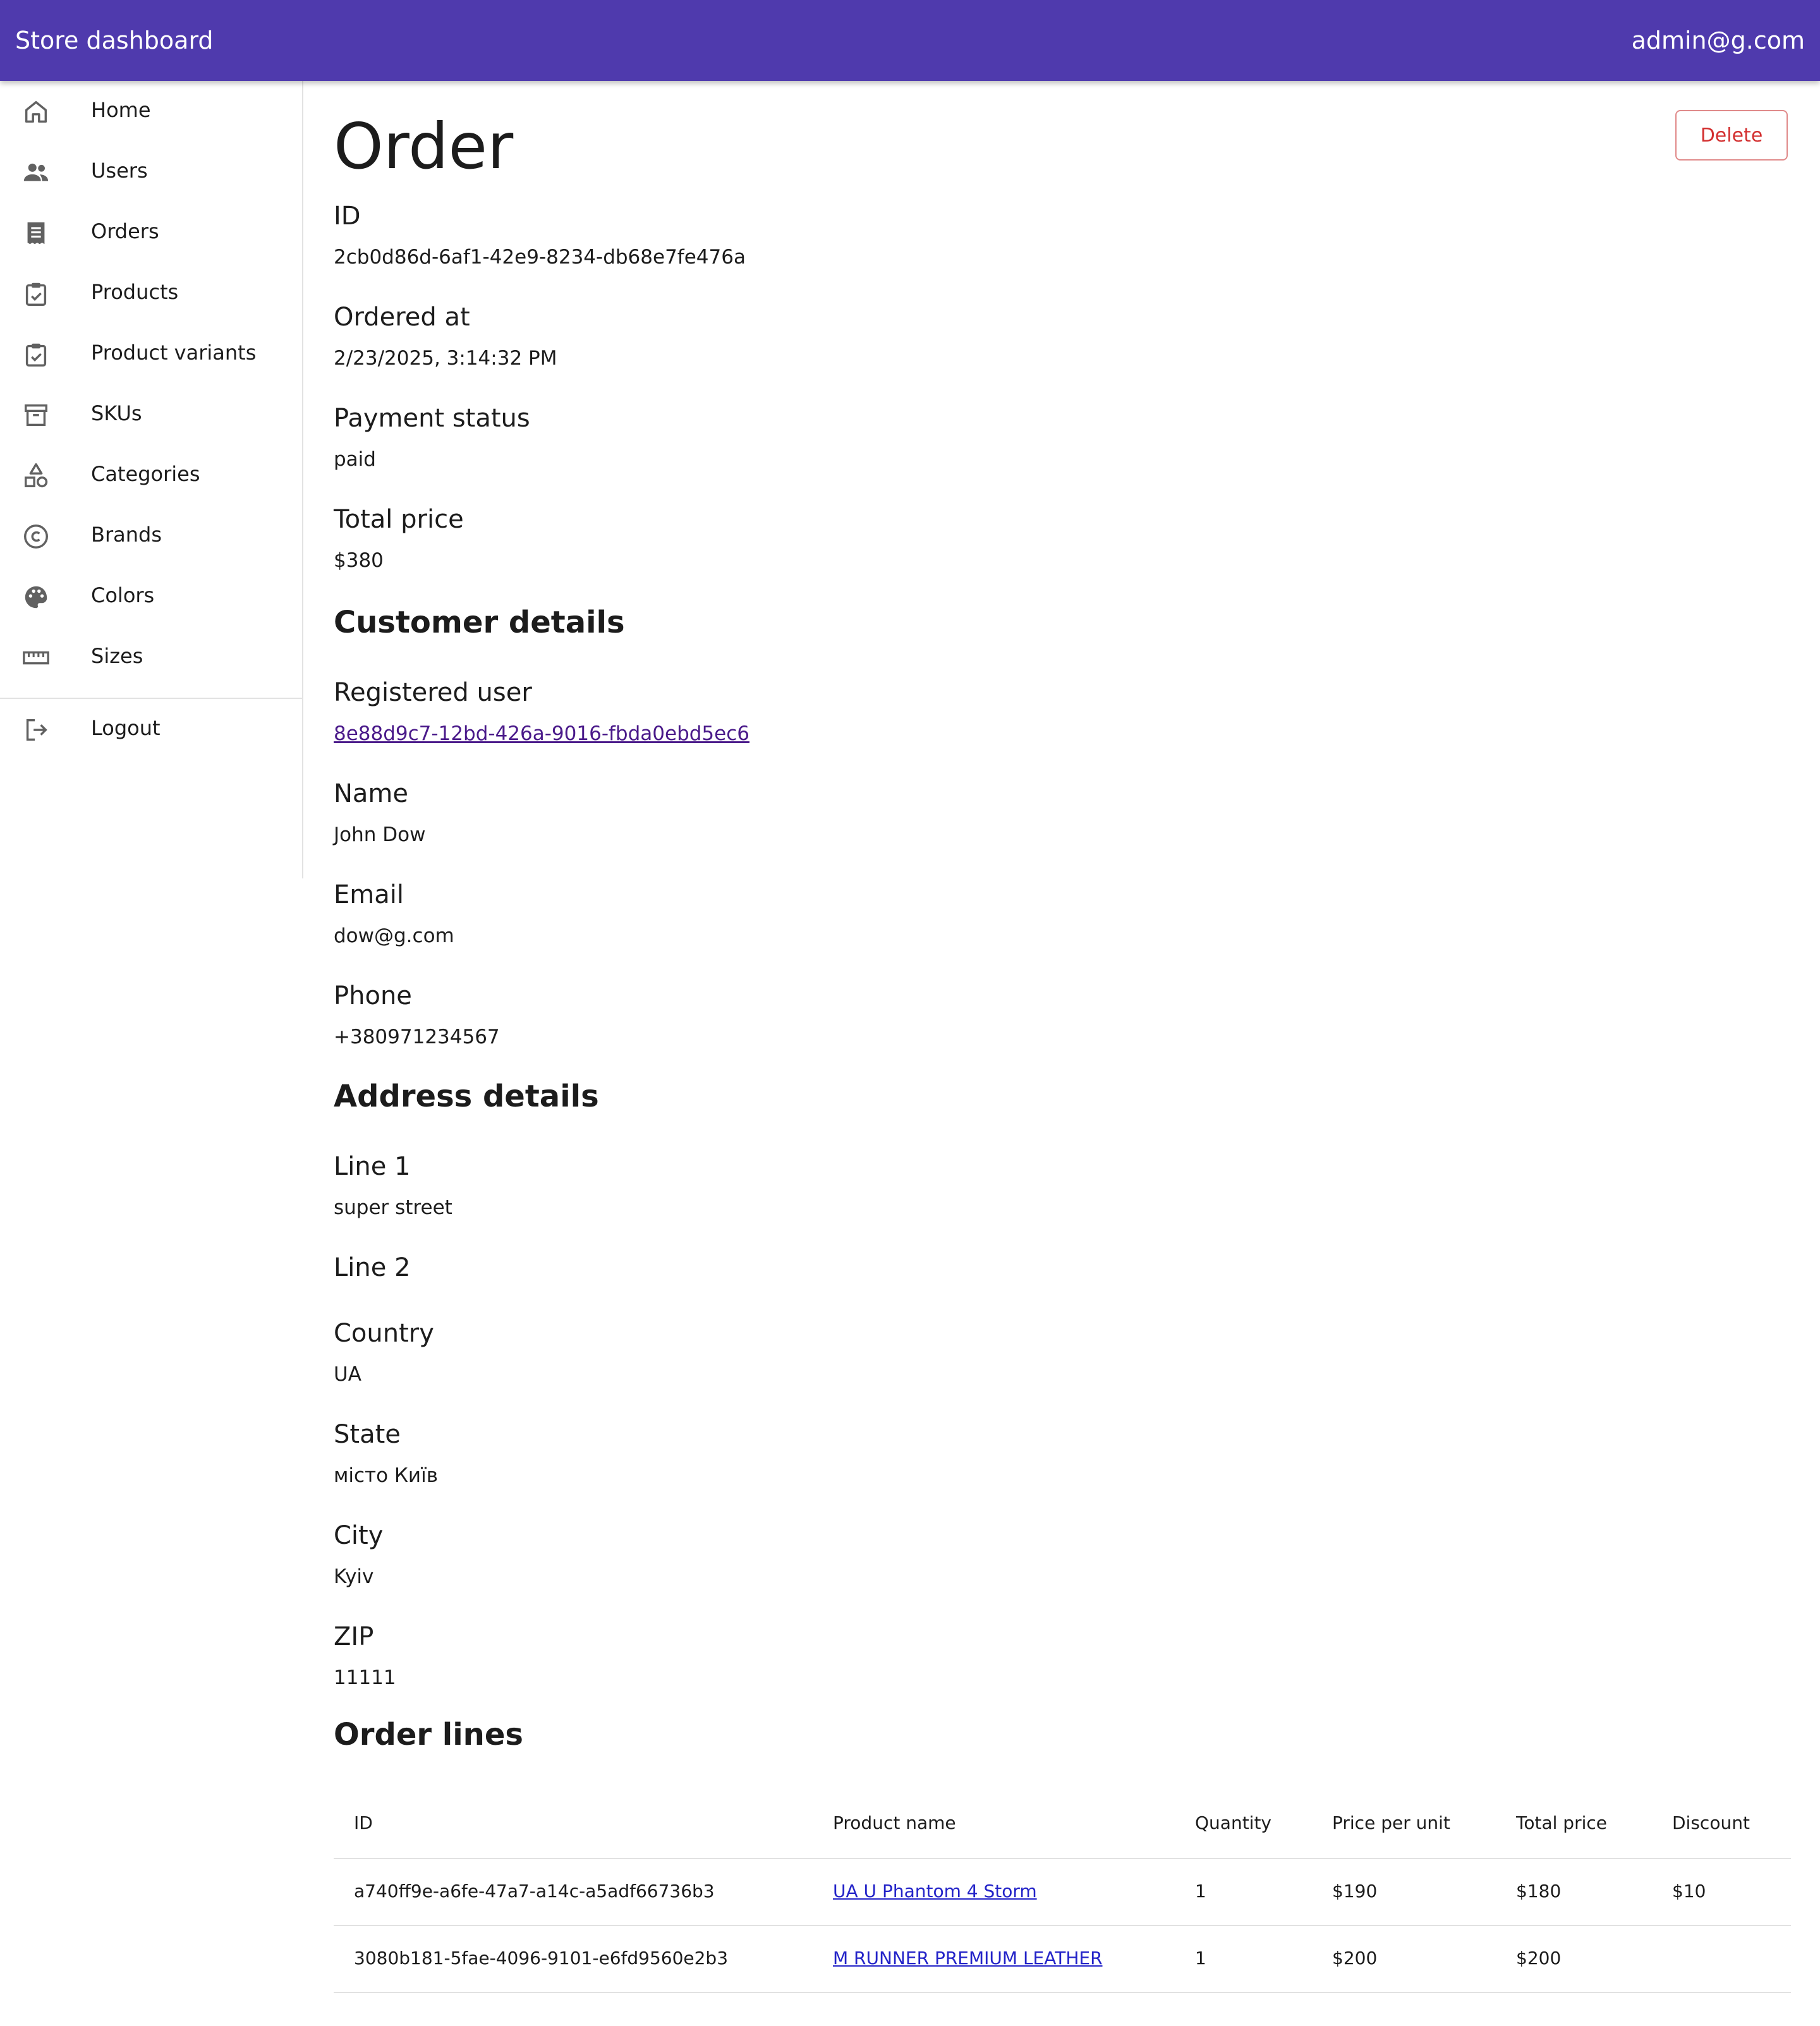 The image size is (1820, 2026). I want to click on payment-status: paid, so click(355, 459).